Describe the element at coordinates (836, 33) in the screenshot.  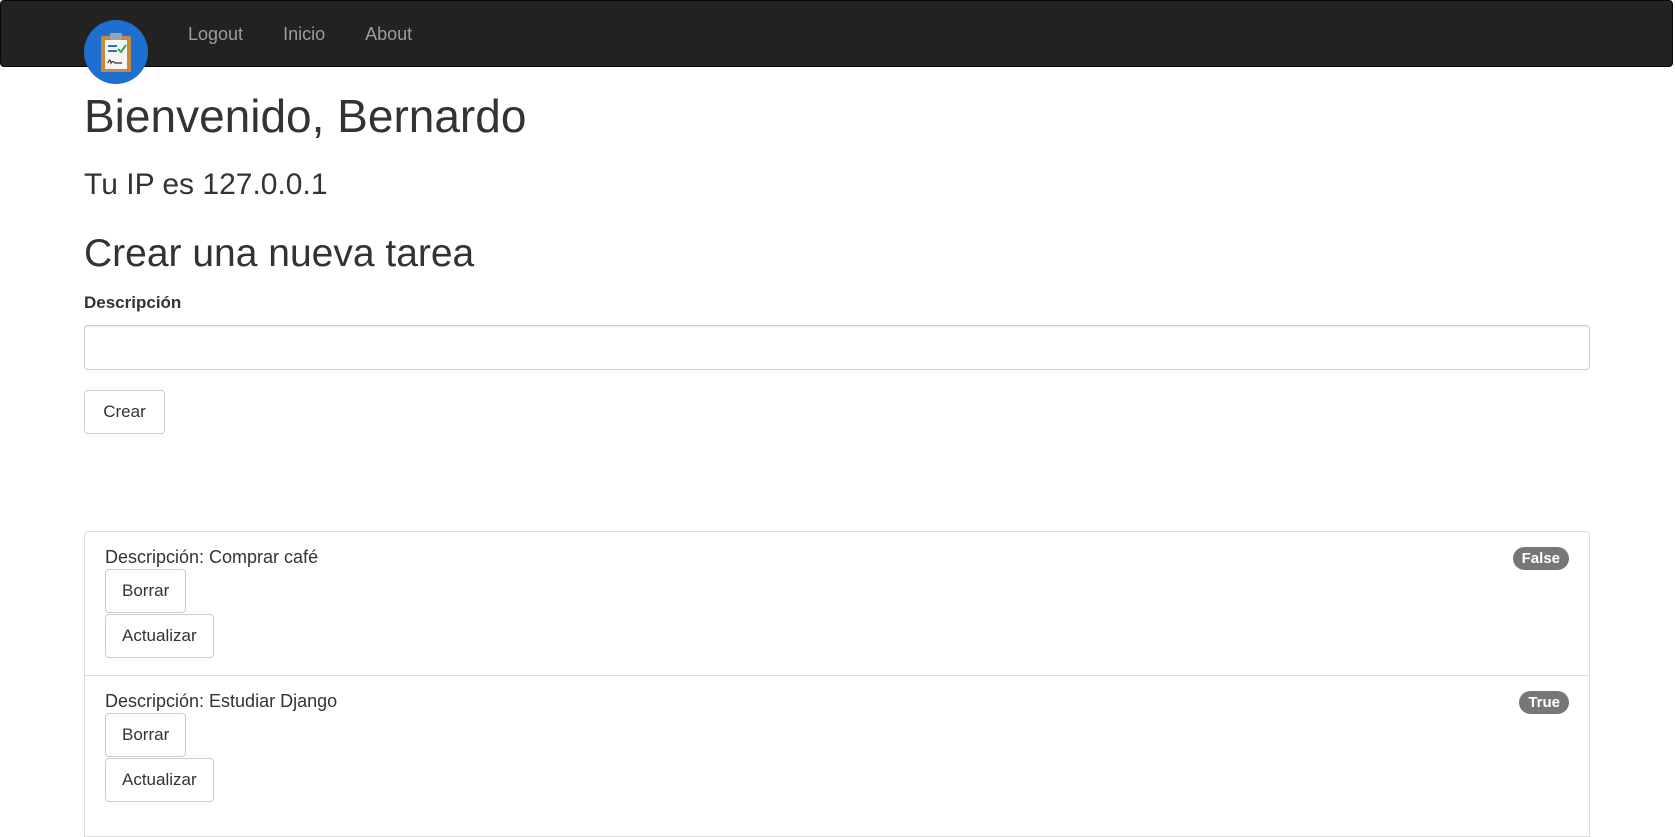
I see `top-navbar: Logout Inicio About` at that location.